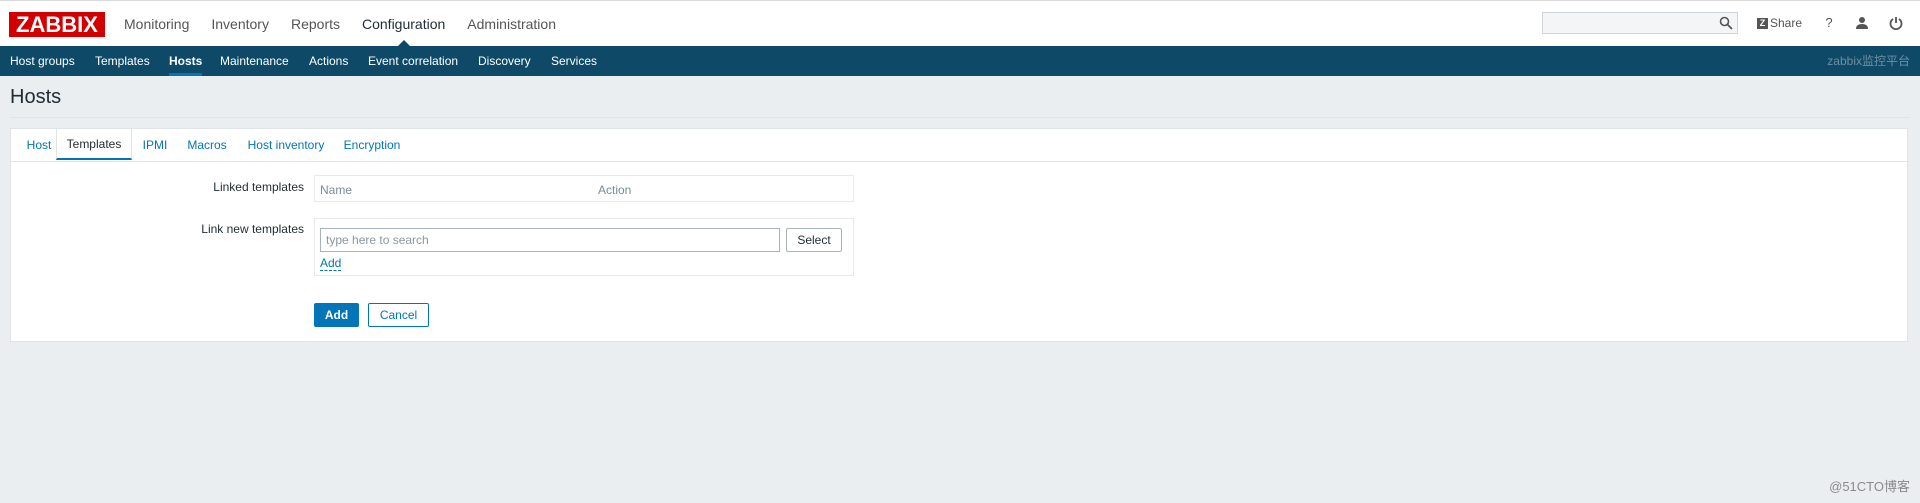  What do you see at coordinates (1829, 23) in the screenshot?
I see `help-icon: ?` at bounding box center [1829, 23].